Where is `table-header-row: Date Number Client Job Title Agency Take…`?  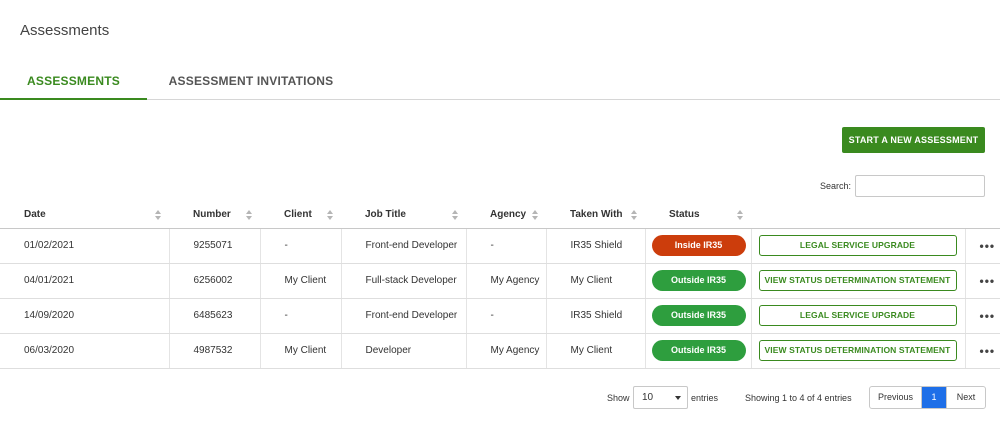 table-header-row: Date Number Client Job Title Agency Take… is located at coordinates (500, 215).